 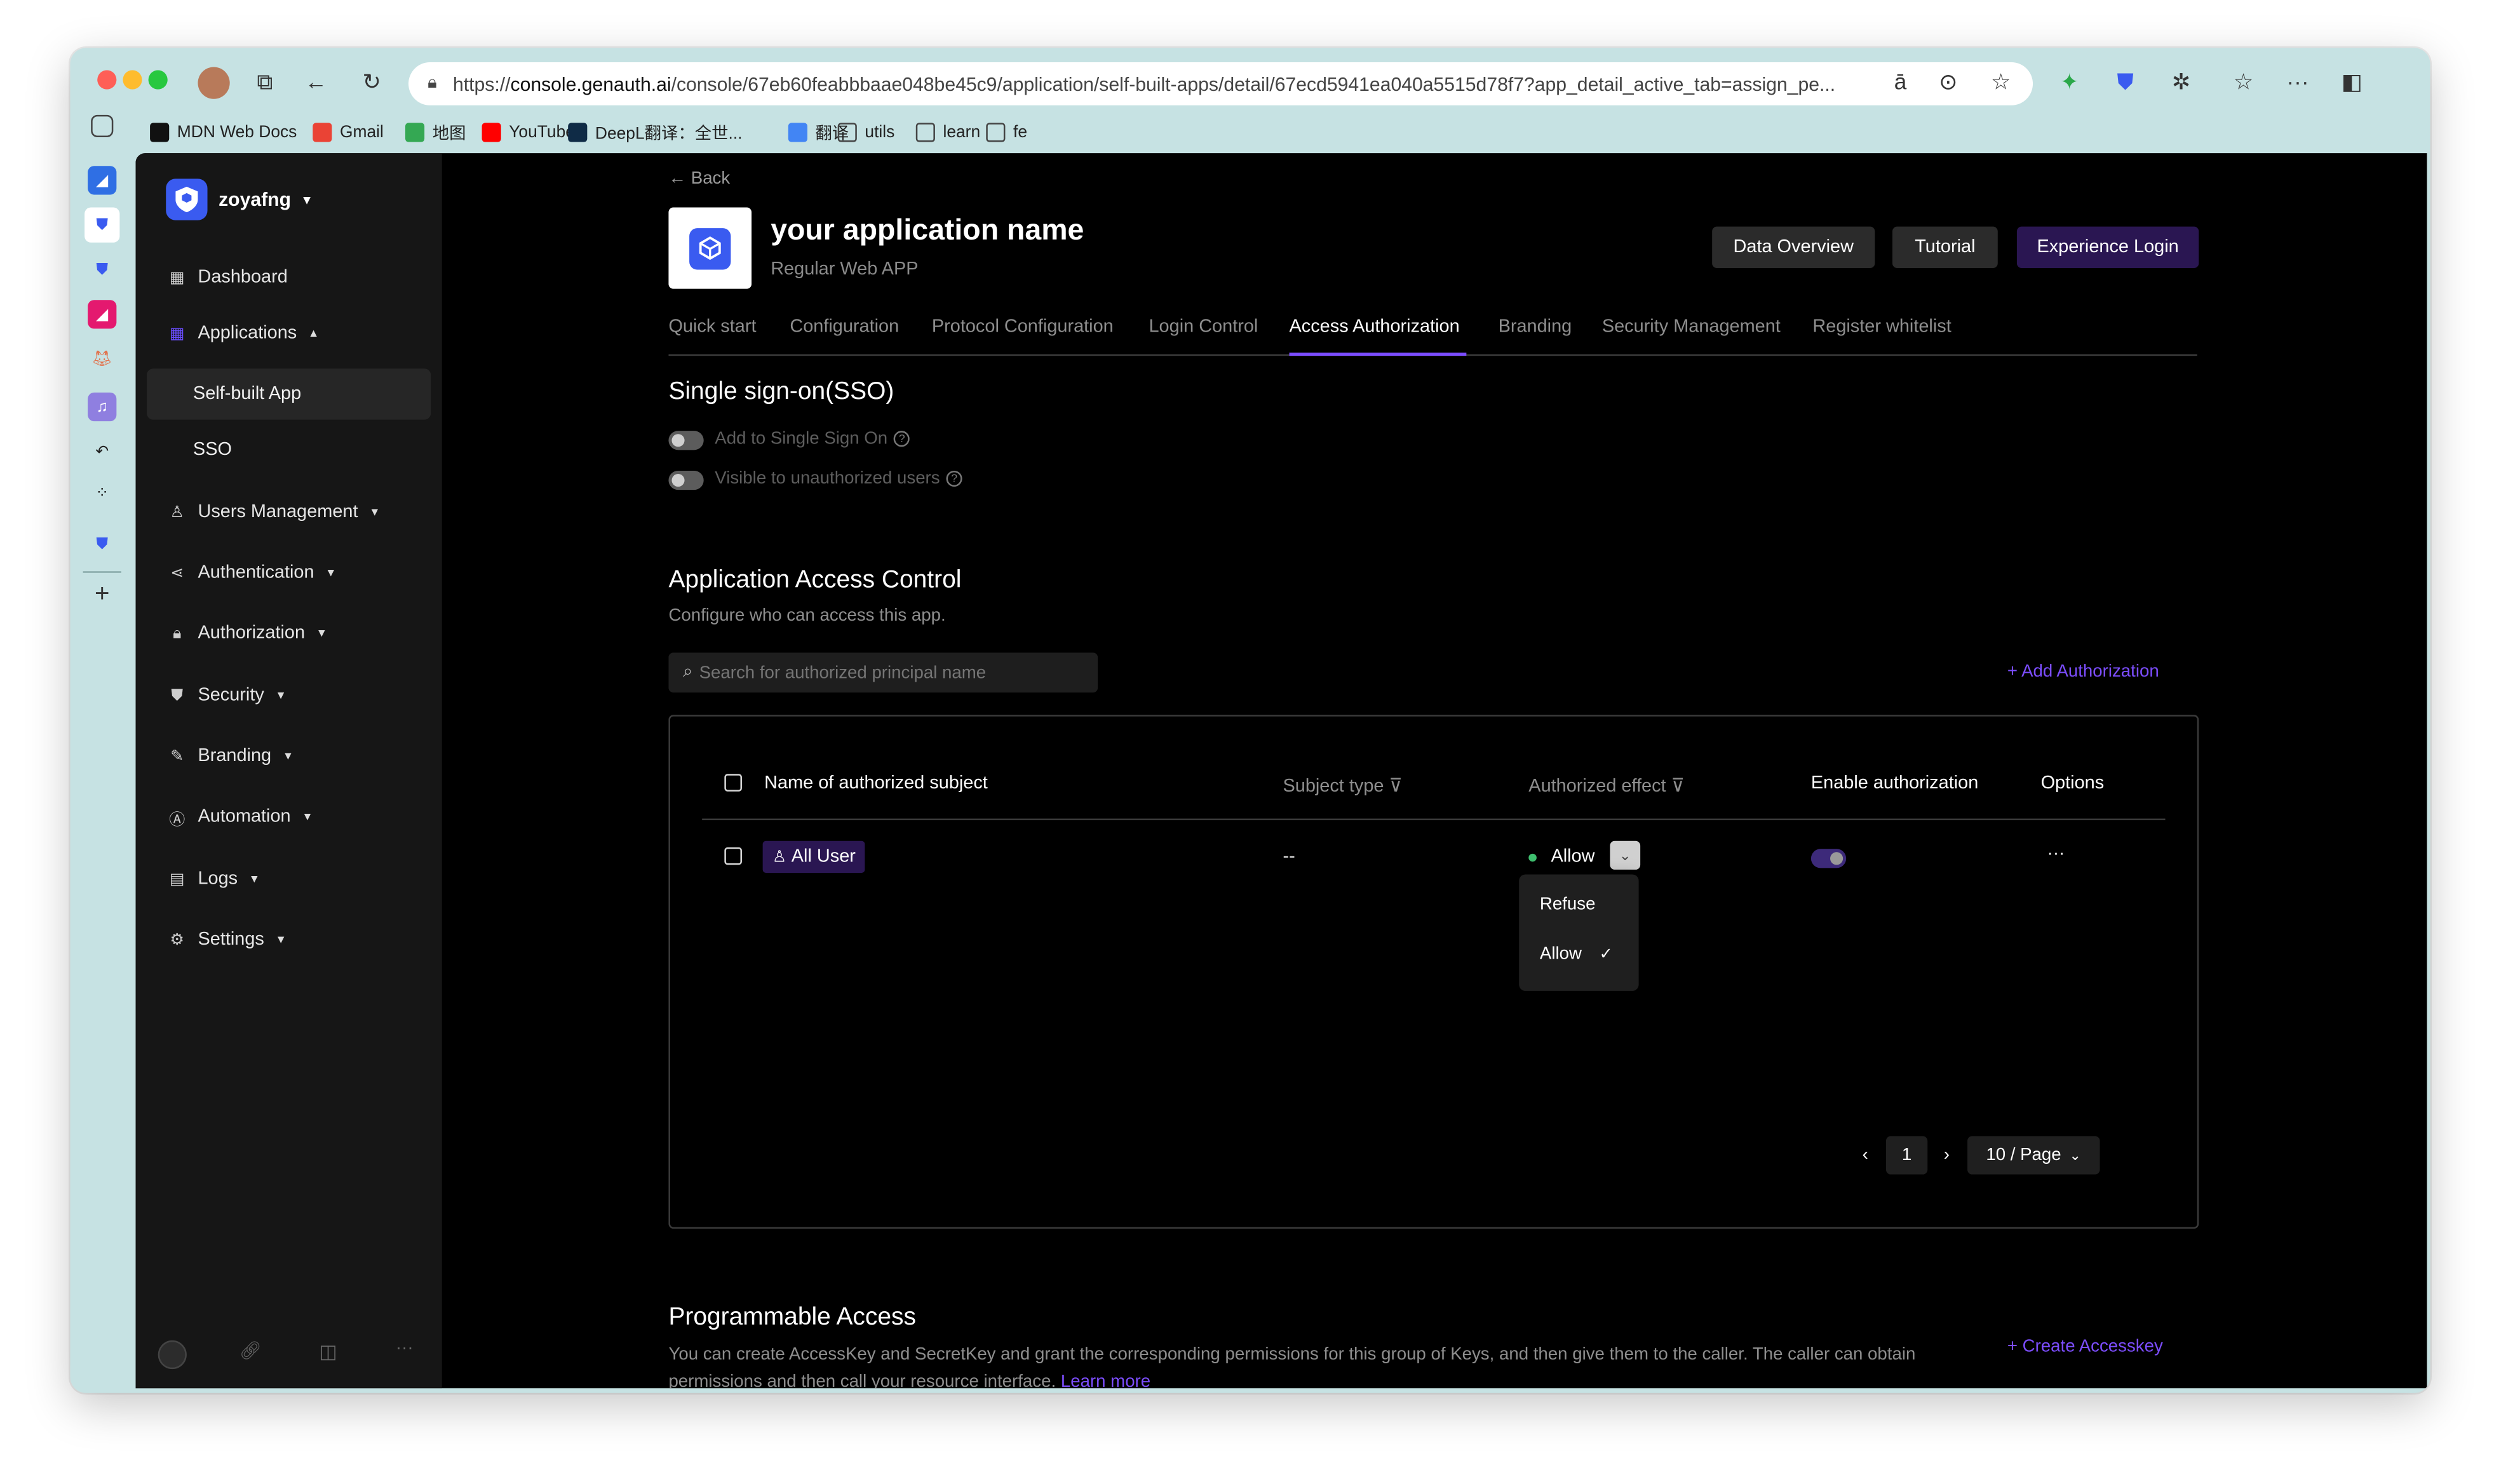 I want to click on user-avatar, so click(x=173, y=1355).